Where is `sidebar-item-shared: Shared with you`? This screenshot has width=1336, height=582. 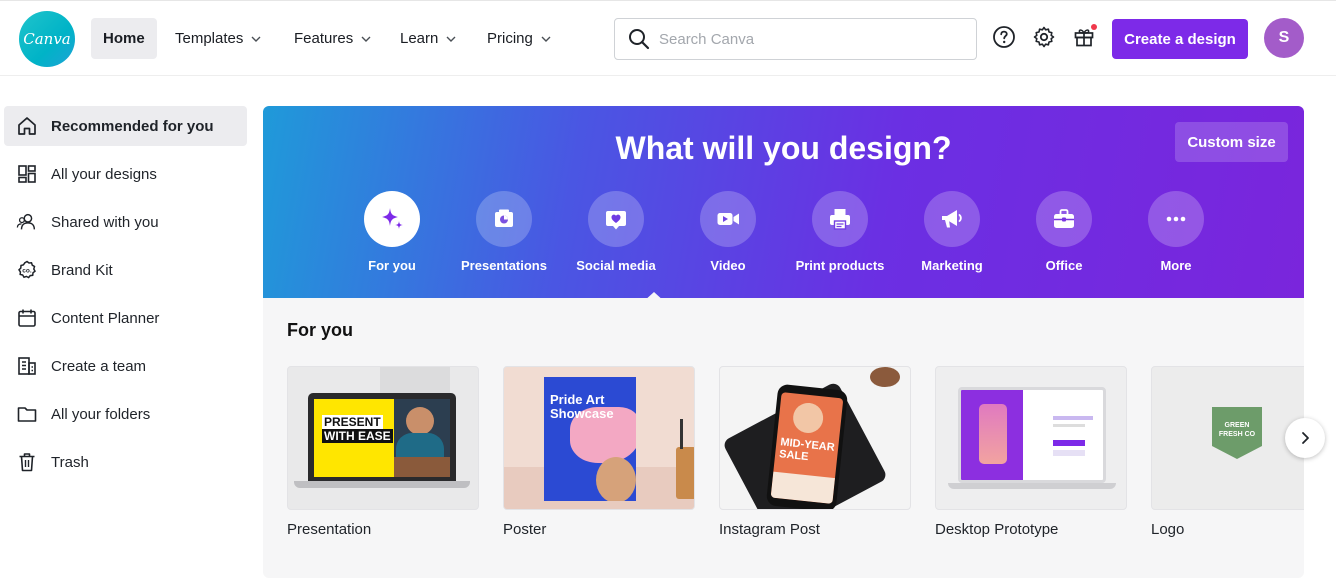
sidebar-item-shared: Shared with you is located at coordinates (125, 222).